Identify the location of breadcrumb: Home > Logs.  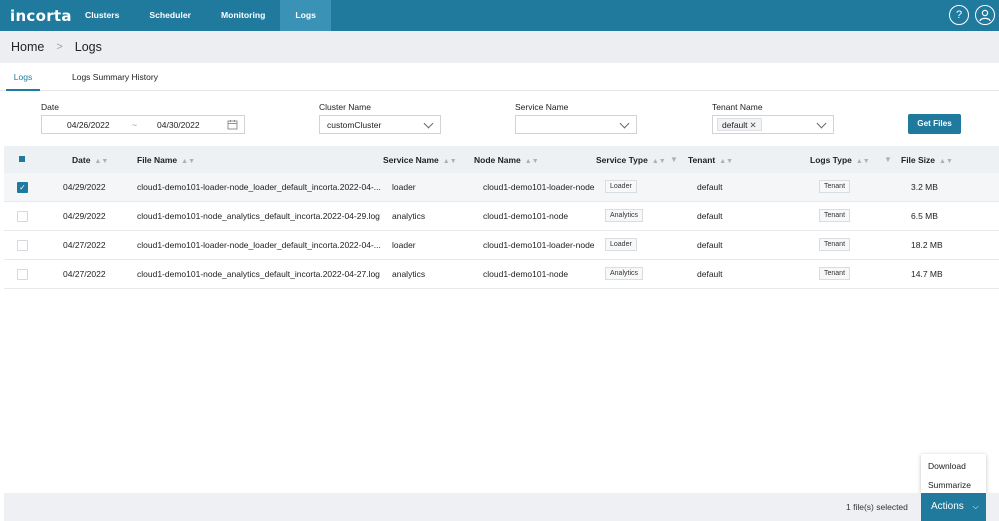
(499, 47).